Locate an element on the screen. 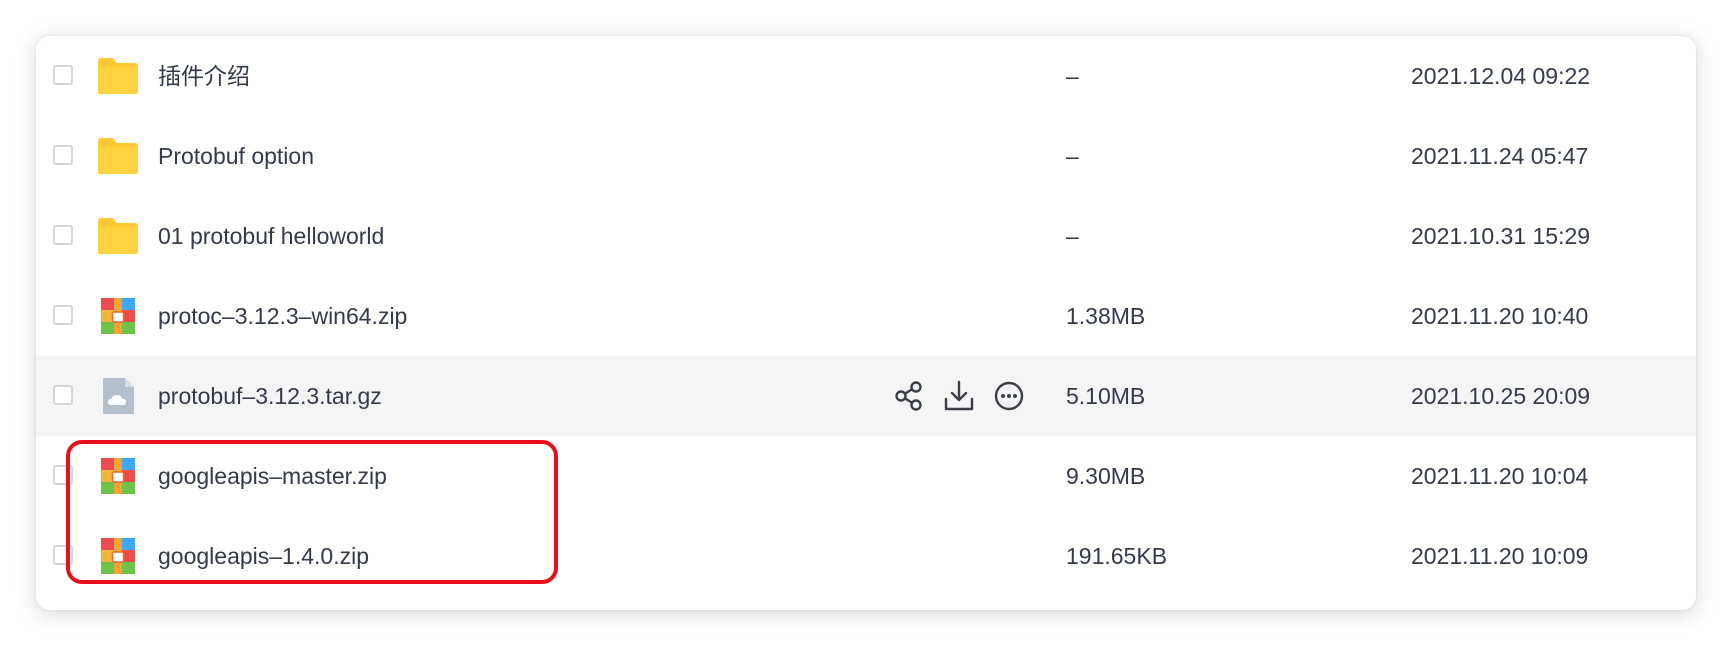  file-date: 2021.10.31 15:29 is located at coordinates (1501, 236).